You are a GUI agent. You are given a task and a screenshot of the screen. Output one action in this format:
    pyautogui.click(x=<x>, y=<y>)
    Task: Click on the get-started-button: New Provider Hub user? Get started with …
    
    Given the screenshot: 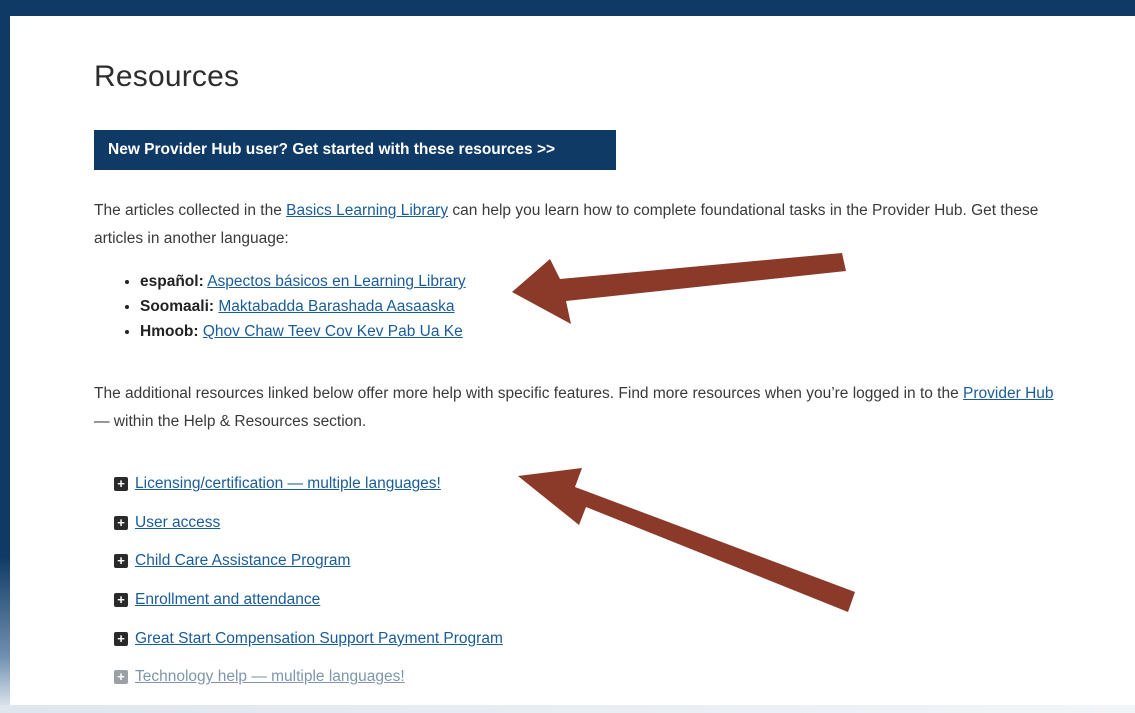 What is the action you would take?
    pyautogui.click(x=355, y=150)
    